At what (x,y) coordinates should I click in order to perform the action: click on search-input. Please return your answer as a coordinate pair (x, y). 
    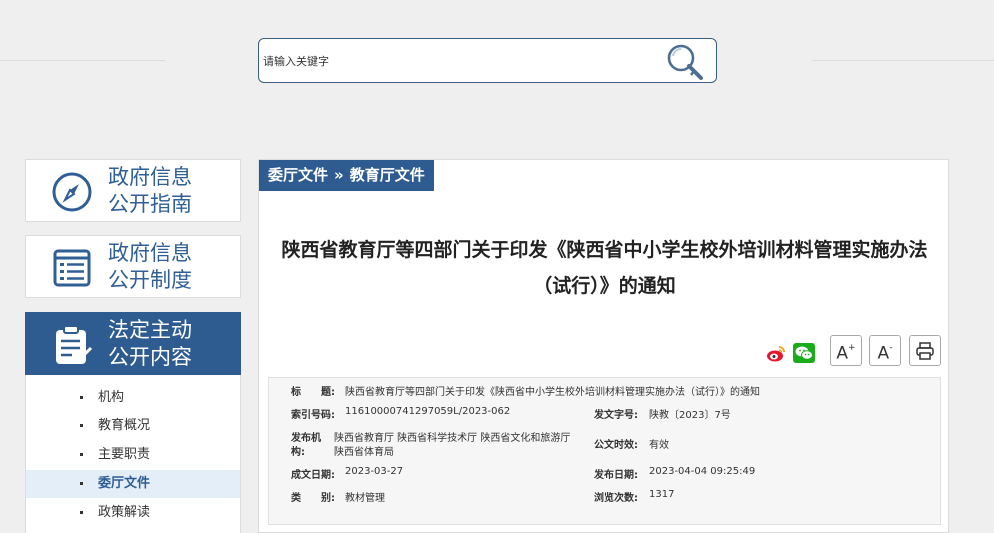
    Looking at the image, I should click on (453, 61).